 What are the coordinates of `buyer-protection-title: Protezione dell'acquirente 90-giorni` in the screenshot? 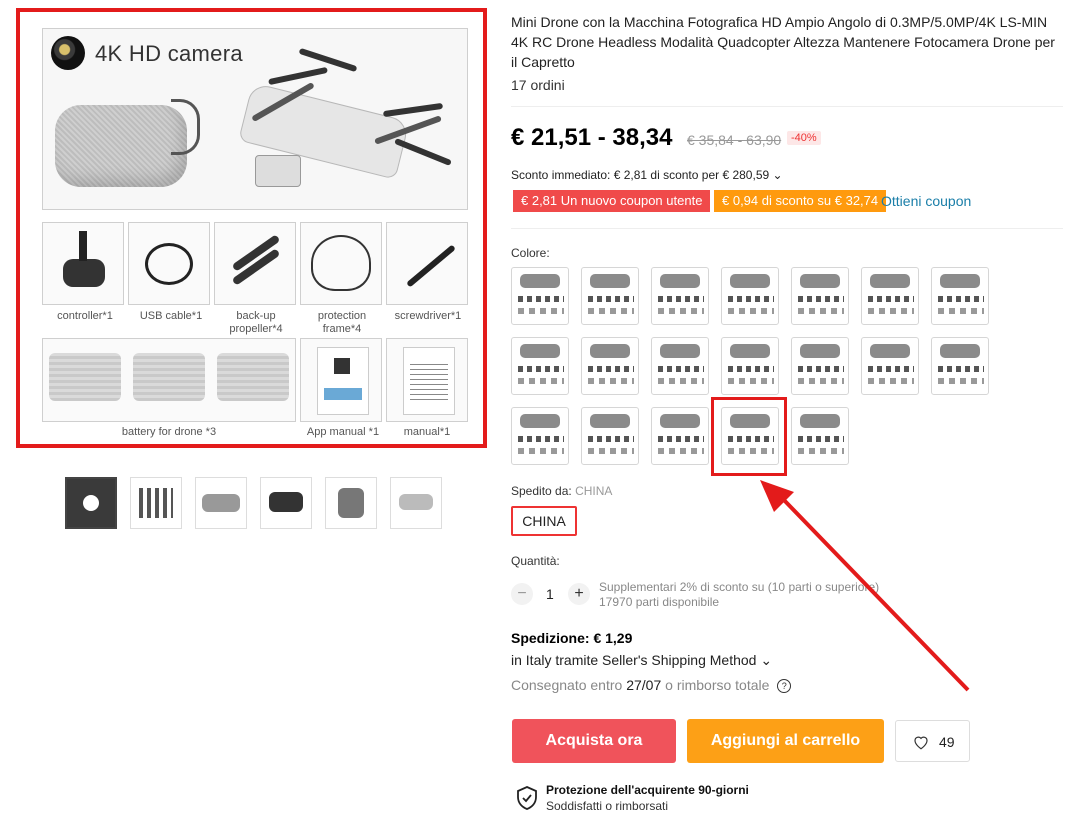 It's located at (647, 790).